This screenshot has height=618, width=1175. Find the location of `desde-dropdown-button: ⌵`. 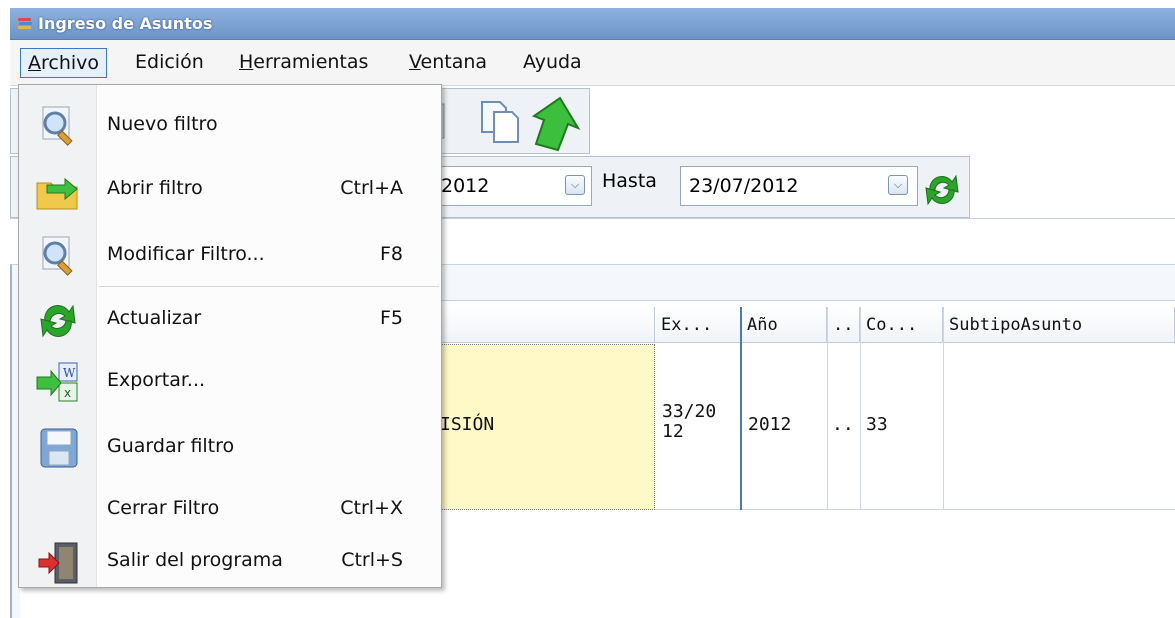

desde-dropdown-button: ⌵ is located at coordinates (575, 185).